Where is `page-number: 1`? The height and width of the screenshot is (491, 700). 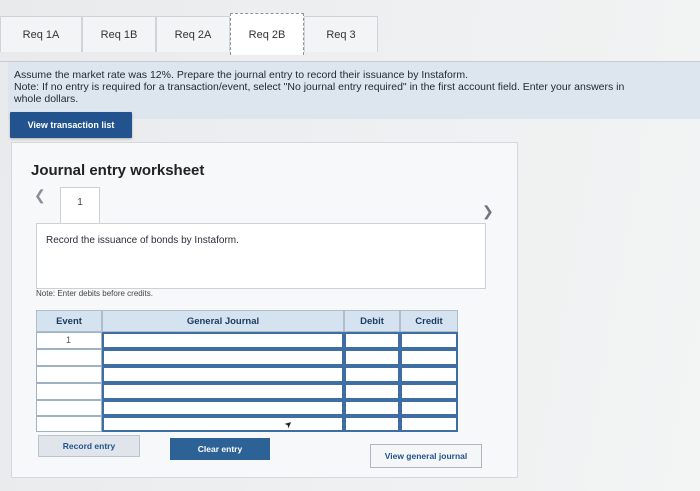
page-number: 1 is located at coordinates (80, 202).